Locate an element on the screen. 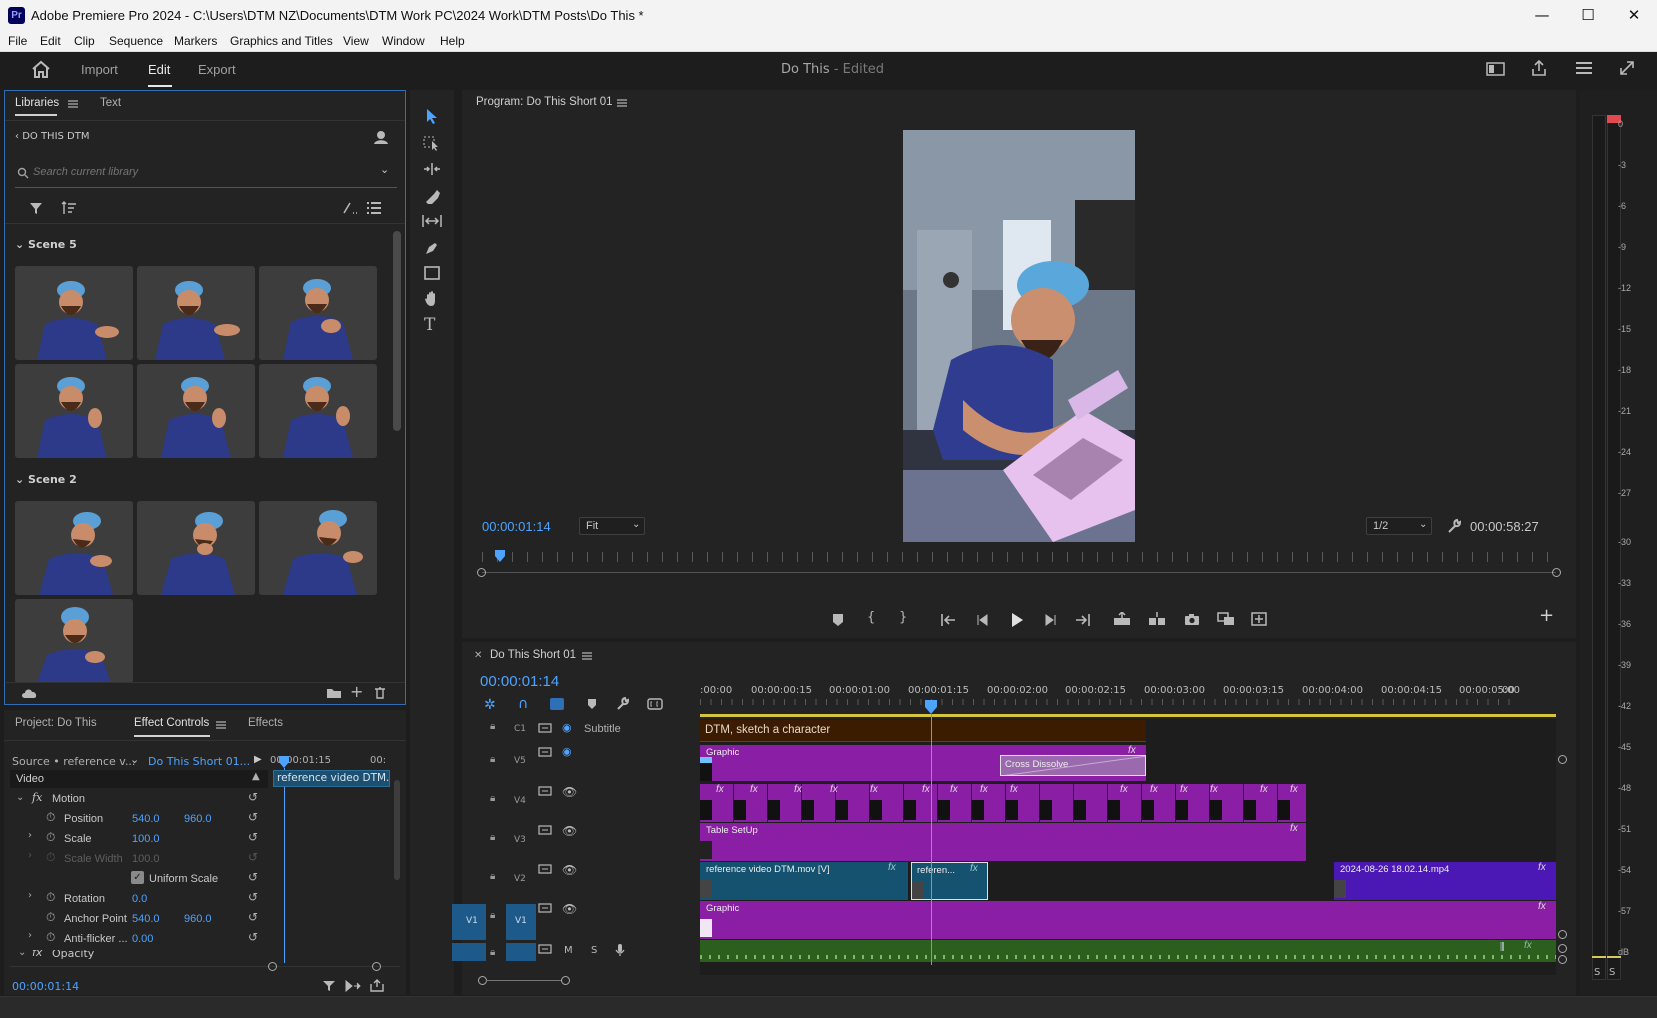 The width and height of the screenshot is (1657, 1018). share-icon is located at coordinates (1539, 68).